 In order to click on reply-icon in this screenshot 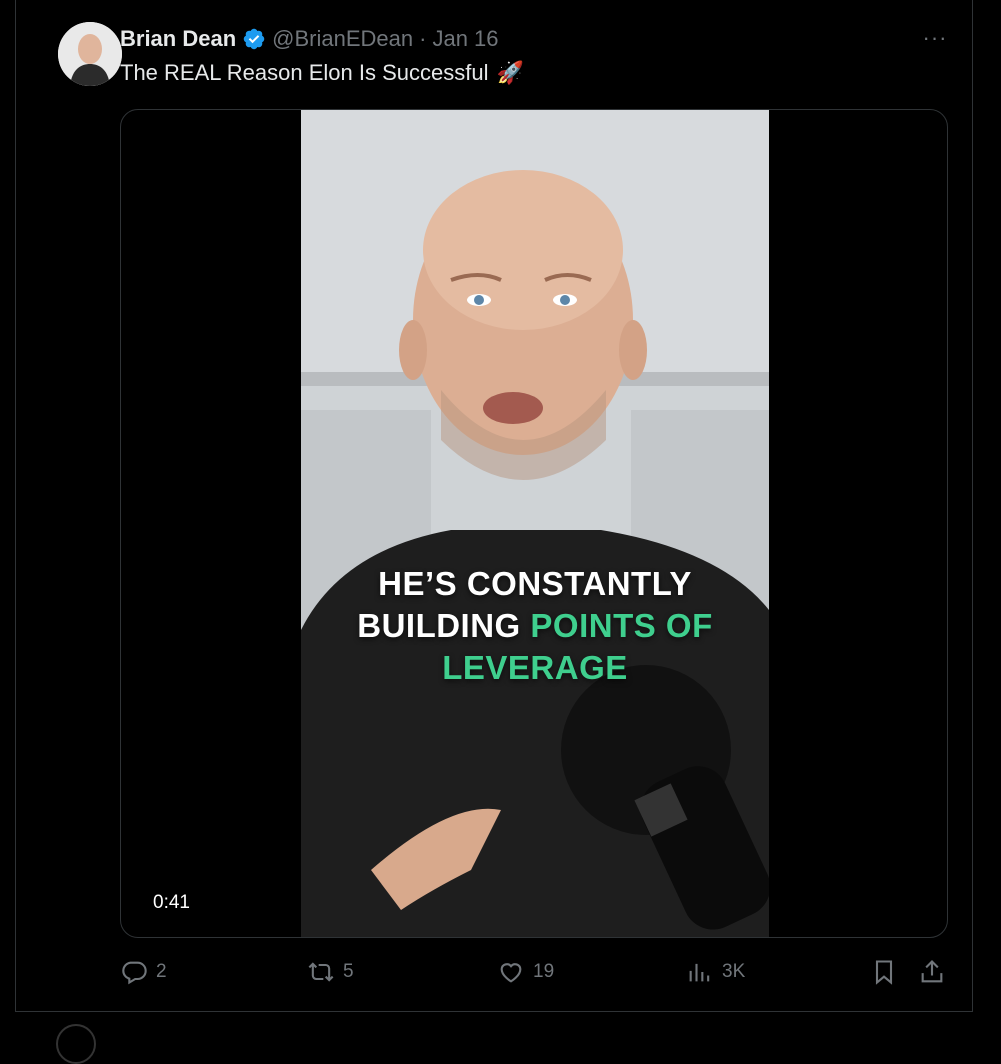, I will do `click(134, 973)`.